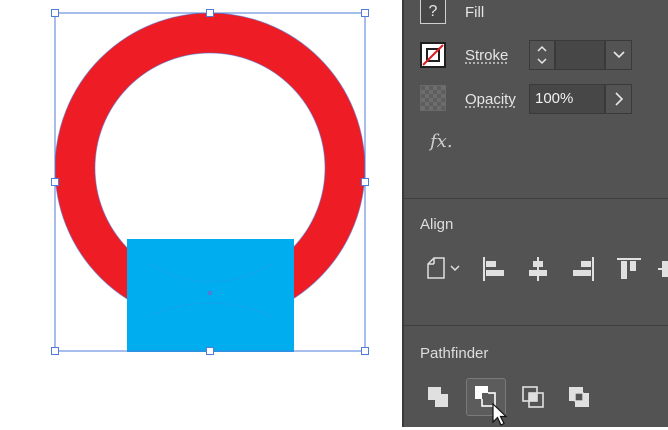 This screenshot has height=430, width=668. Describe the element at coordinates (365, 351) in the screenshot. I see `handle-bottom-right` at that location.